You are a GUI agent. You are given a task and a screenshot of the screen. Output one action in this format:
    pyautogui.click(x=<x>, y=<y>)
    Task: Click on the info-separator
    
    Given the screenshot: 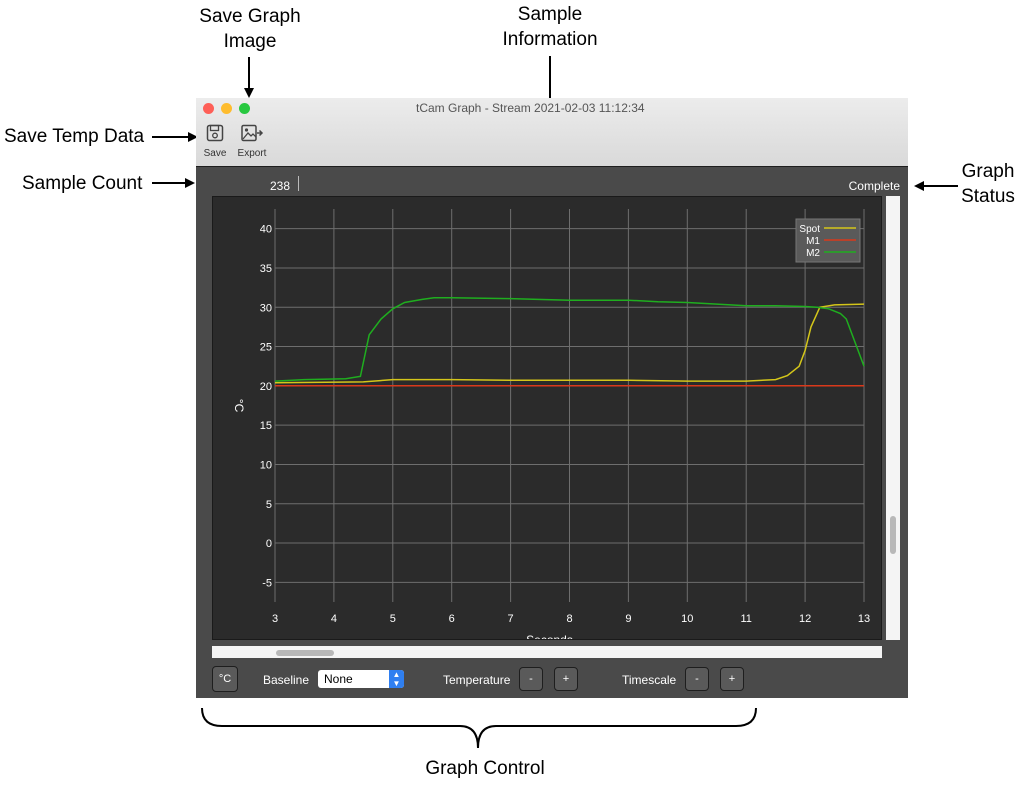 What is the action you would take?
    pyautogui.click(x=298, y=183)
    